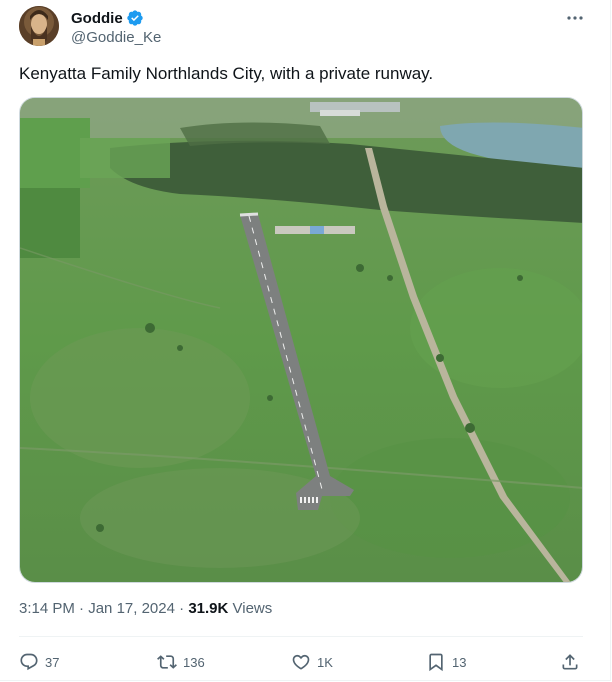  I want to click on divider, so click(301, 636).